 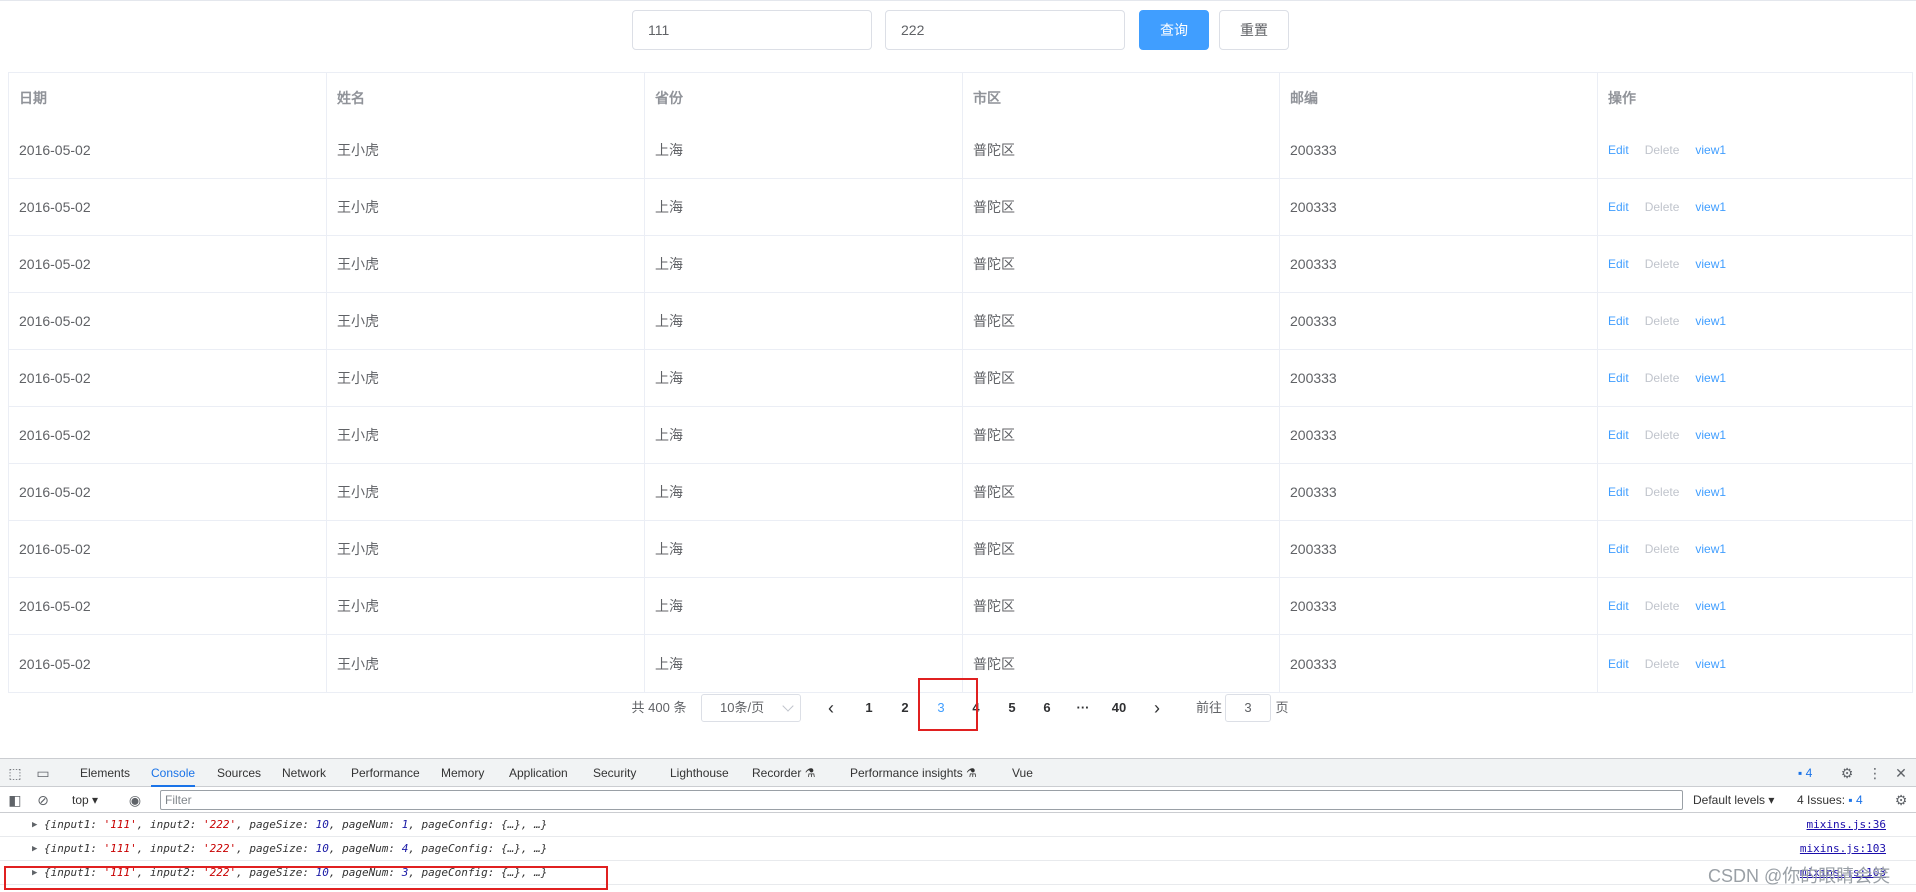 I want to click on message-icon: ▪, so click(x=1850, y=800).